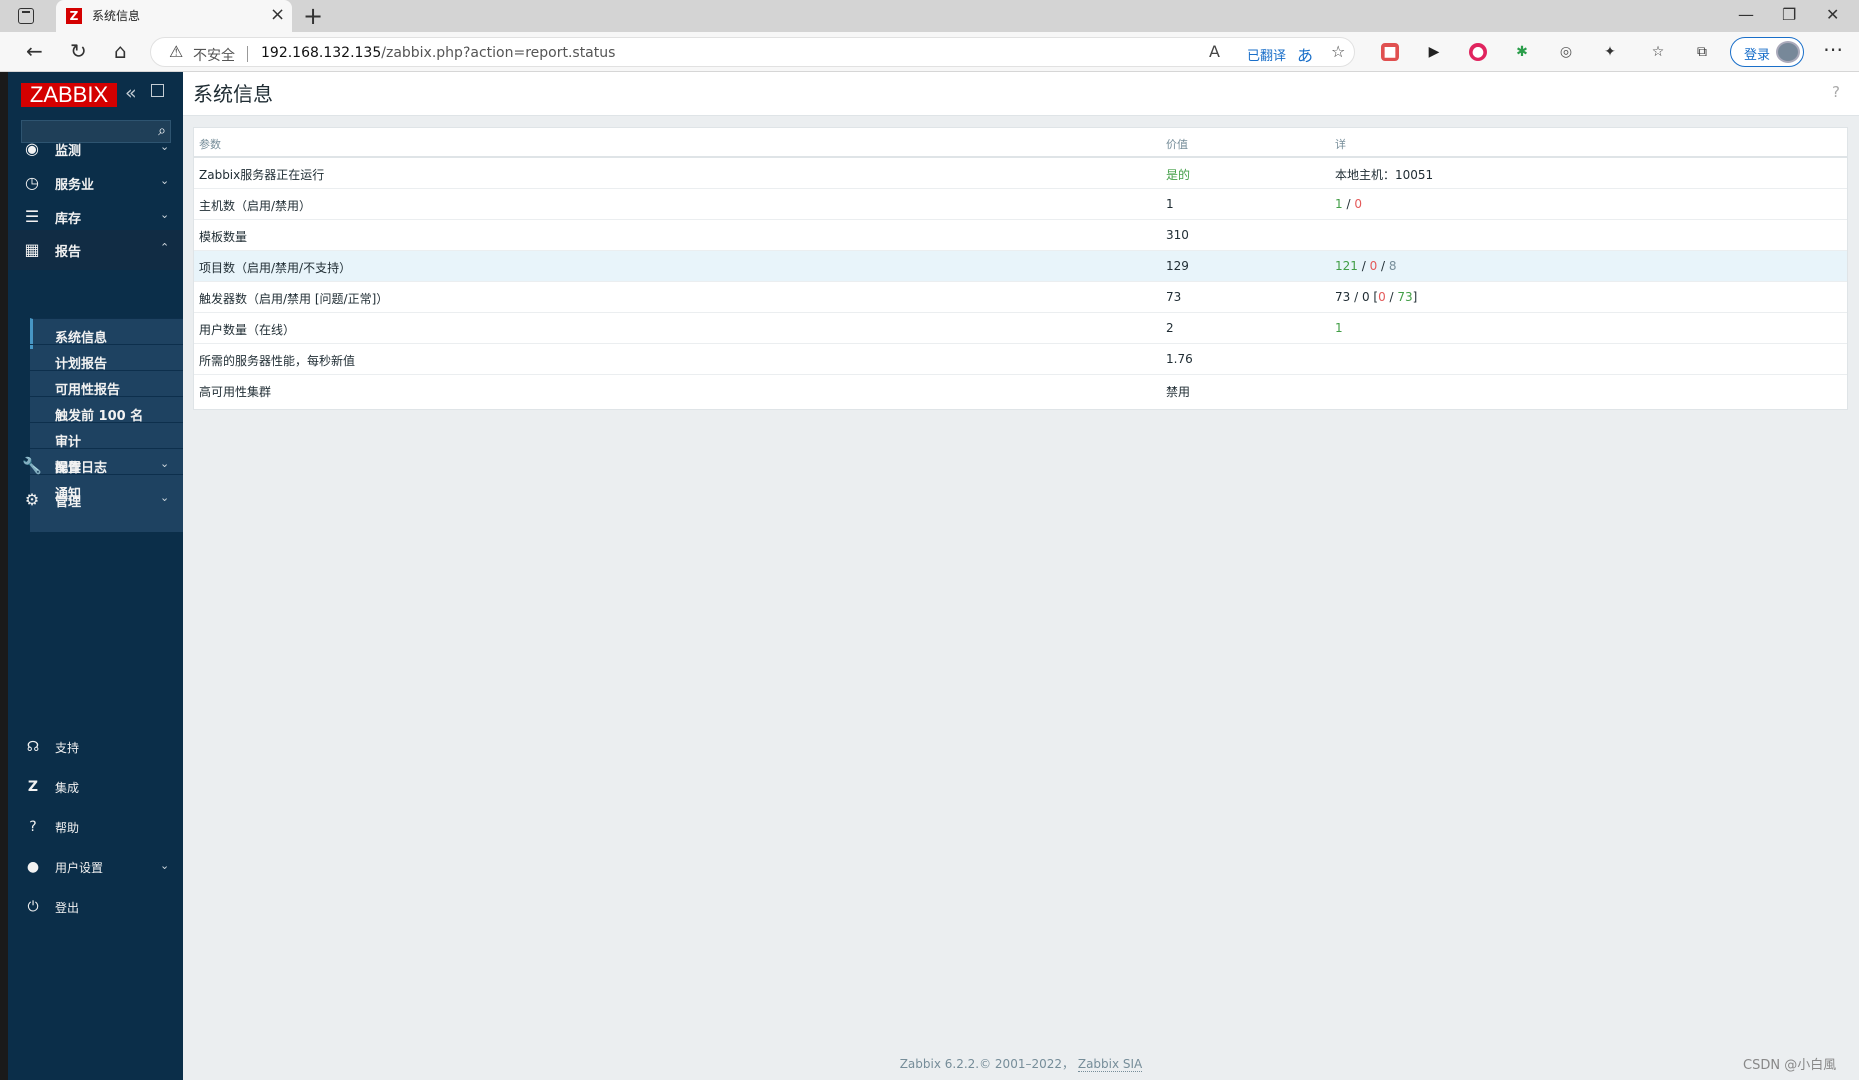 This screenshot has height=1080, width=1859. I want to click on tab-actions-icon, so click(26, 16).